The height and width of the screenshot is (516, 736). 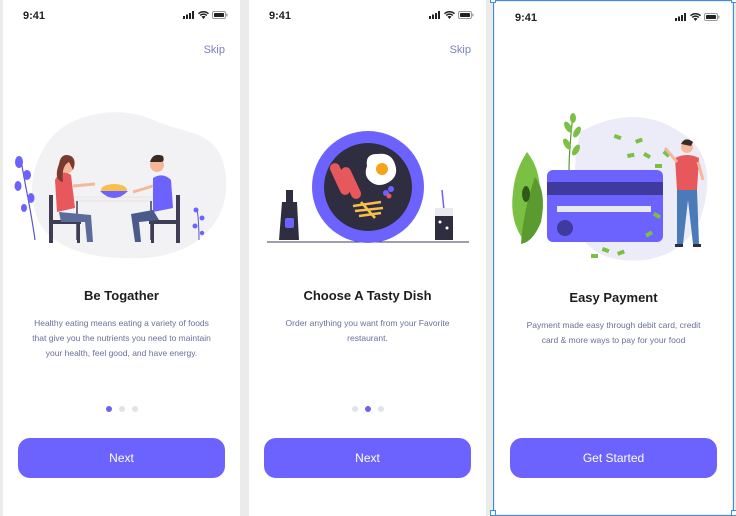 I want to click on tasty-dish-illustration, so click(x=368, y=187).